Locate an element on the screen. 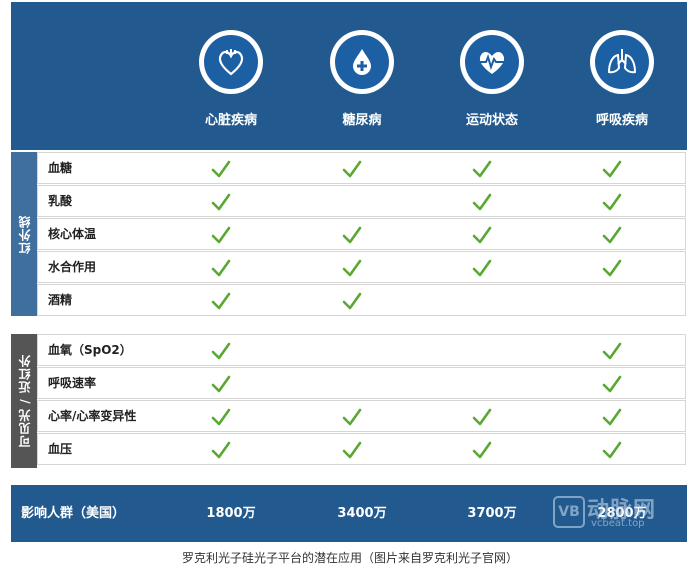 The image size is (700, 579). row-label: 血糖 is located at coordinates (60, 168).